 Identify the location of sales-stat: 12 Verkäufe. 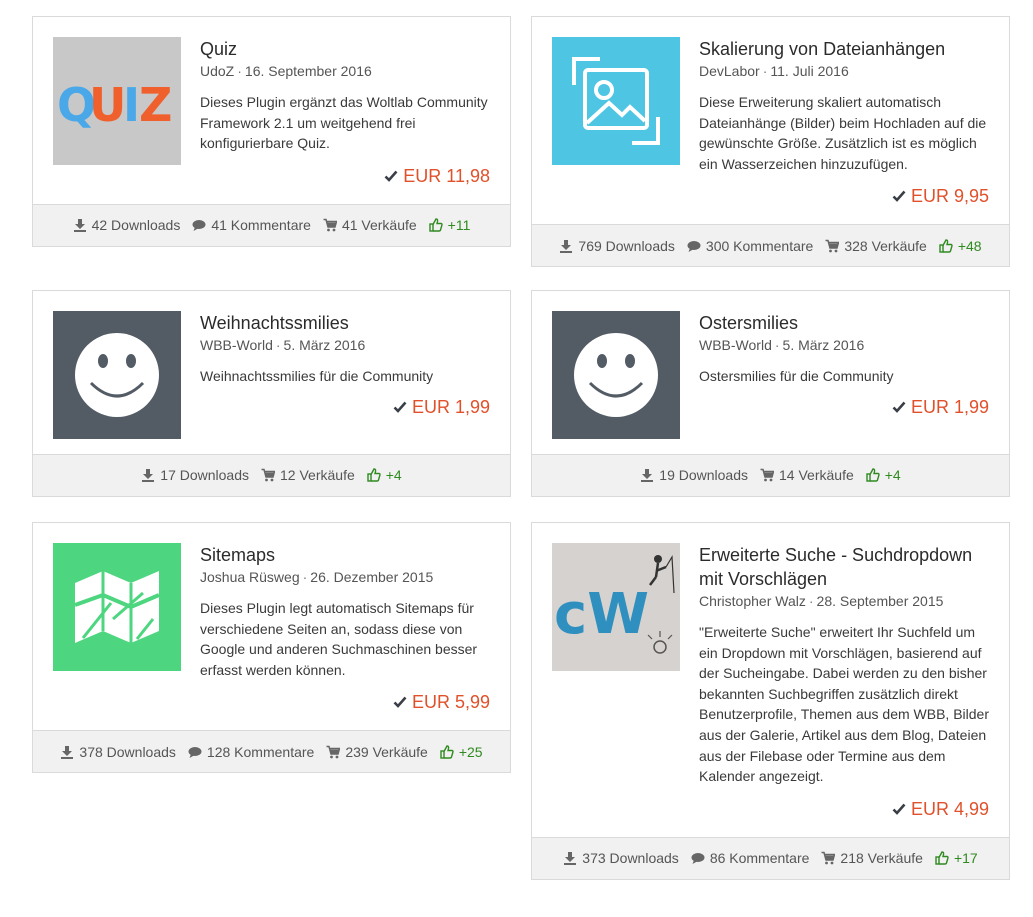
(308, 475).